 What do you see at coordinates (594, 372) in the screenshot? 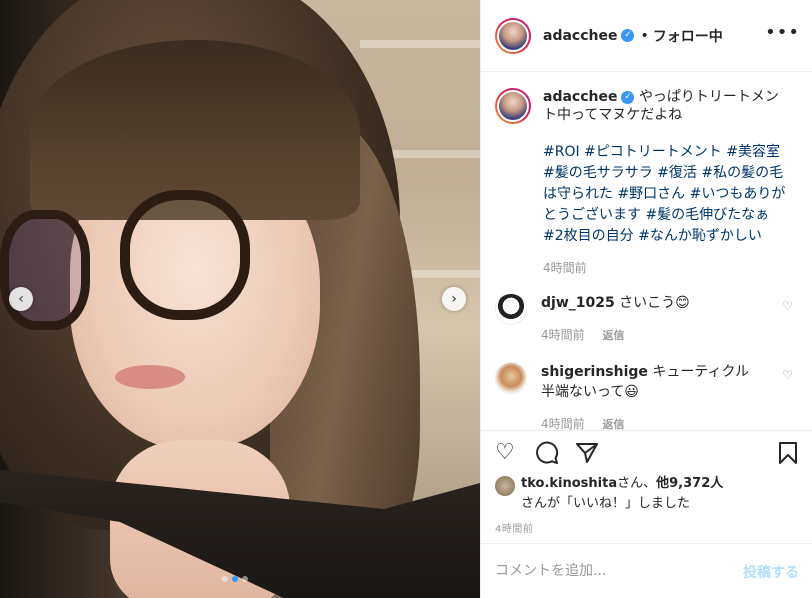
I see `comment-username: shigerinshige` at bounding box center [594, 372].